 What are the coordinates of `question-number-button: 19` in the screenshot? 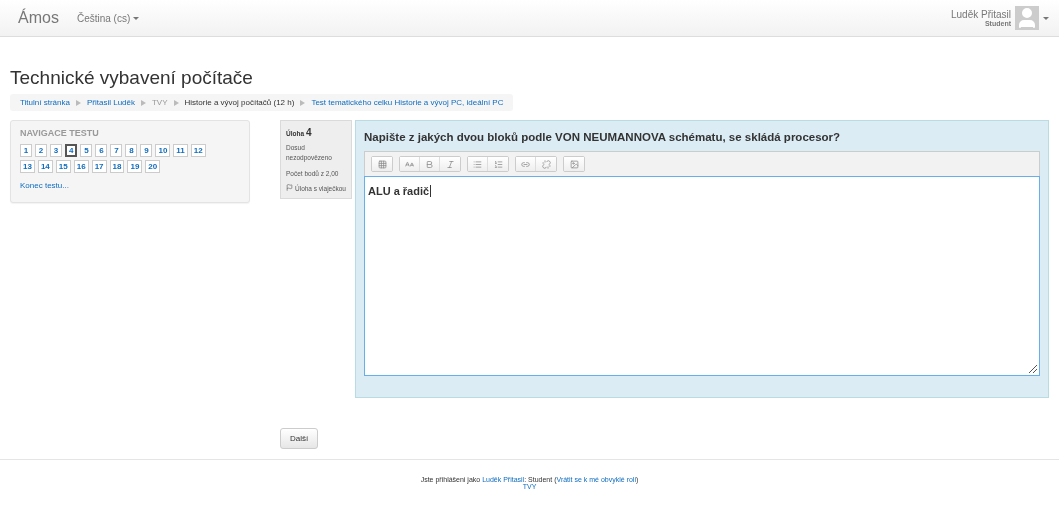 It's located at (135, 166).